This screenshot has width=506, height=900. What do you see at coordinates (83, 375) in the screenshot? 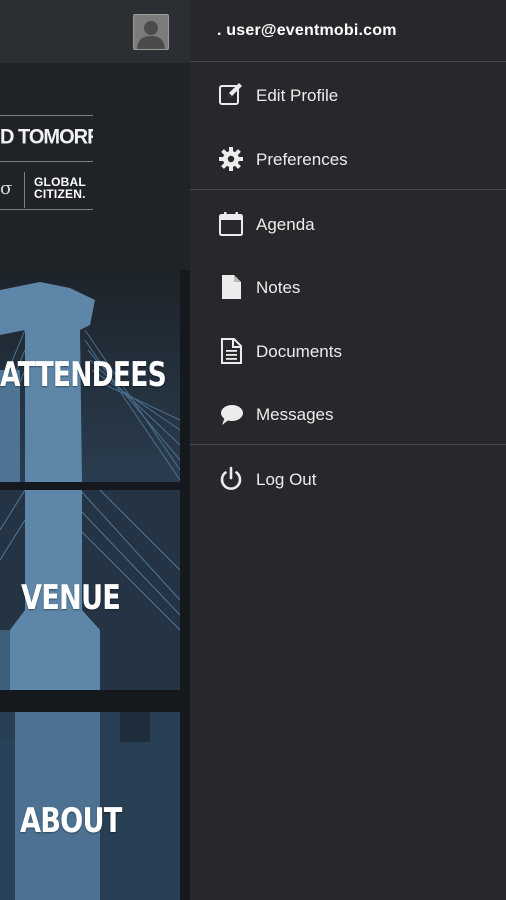
I see `tile-attendees: ATTENDEES` at bounding box center [83, 375].